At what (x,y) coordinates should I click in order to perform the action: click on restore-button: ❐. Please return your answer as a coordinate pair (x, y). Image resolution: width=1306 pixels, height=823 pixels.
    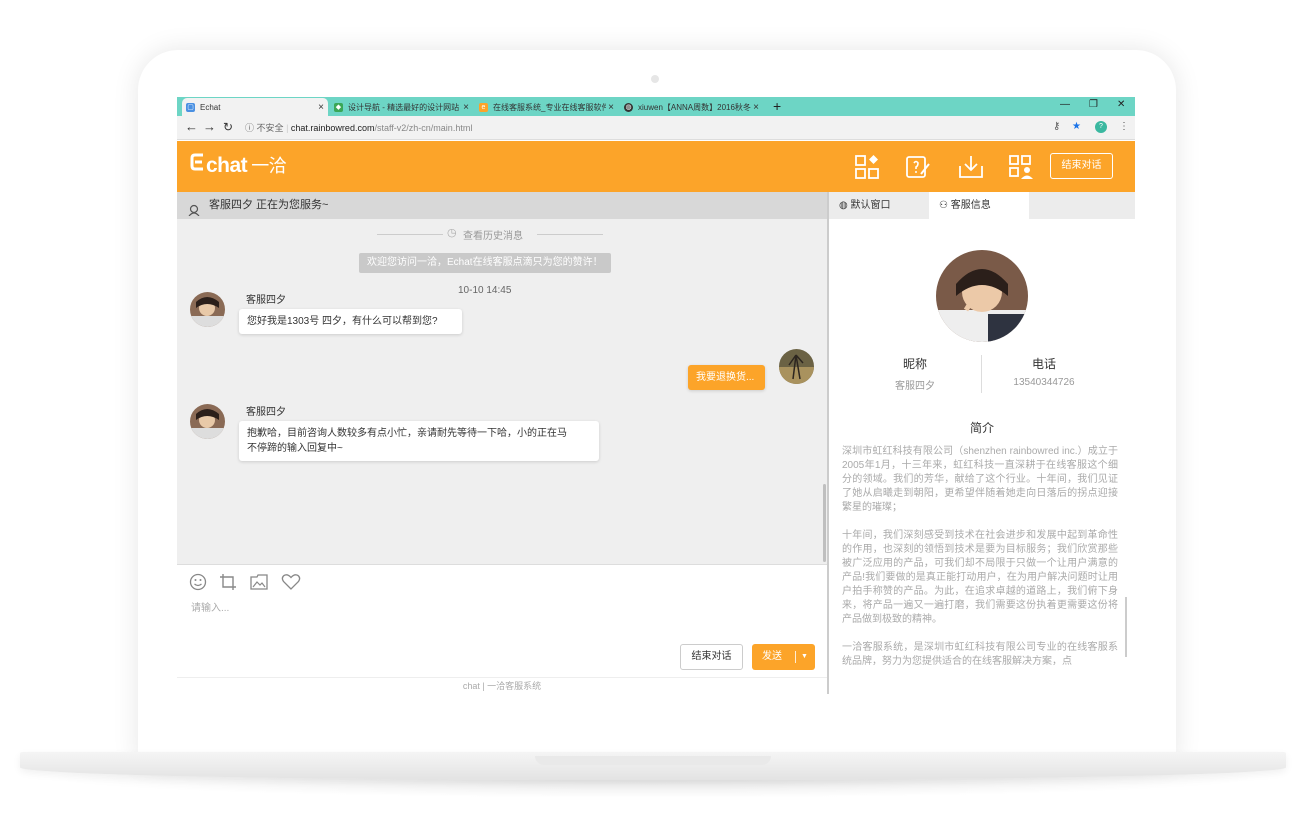
    Looking at the image, I should click on (1093, 104).